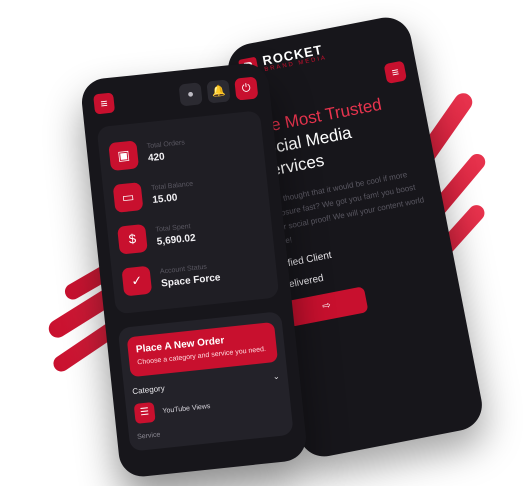 This screenshot has width=531, height=486. I want to click on login-icon: ⇨, so click(326, 306).